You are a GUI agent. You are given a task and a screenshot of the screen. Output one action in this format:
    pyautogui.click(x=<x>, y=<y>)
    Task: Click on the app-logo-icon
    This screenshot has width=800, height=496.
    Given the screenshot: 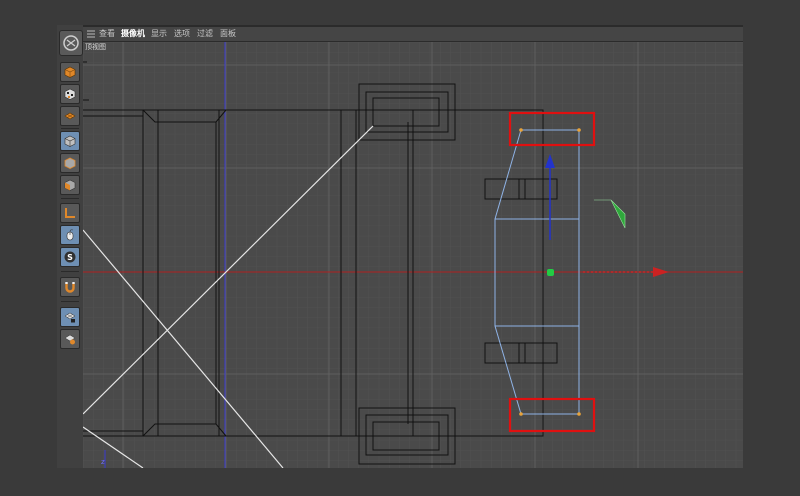 What is the action you would take?
    pyautogui.click(x=71, y=43)
    